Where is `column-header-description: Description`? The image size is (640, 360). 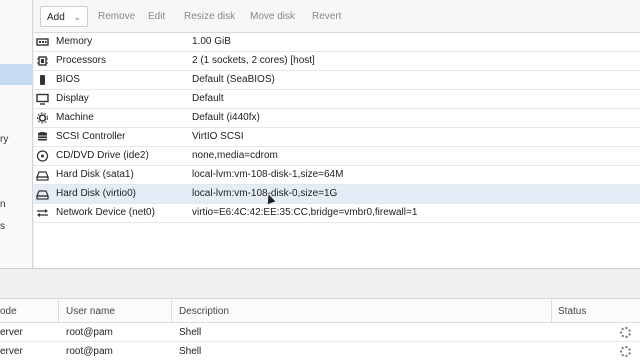 column-header-description: Description is located at coordinates (204, 311).